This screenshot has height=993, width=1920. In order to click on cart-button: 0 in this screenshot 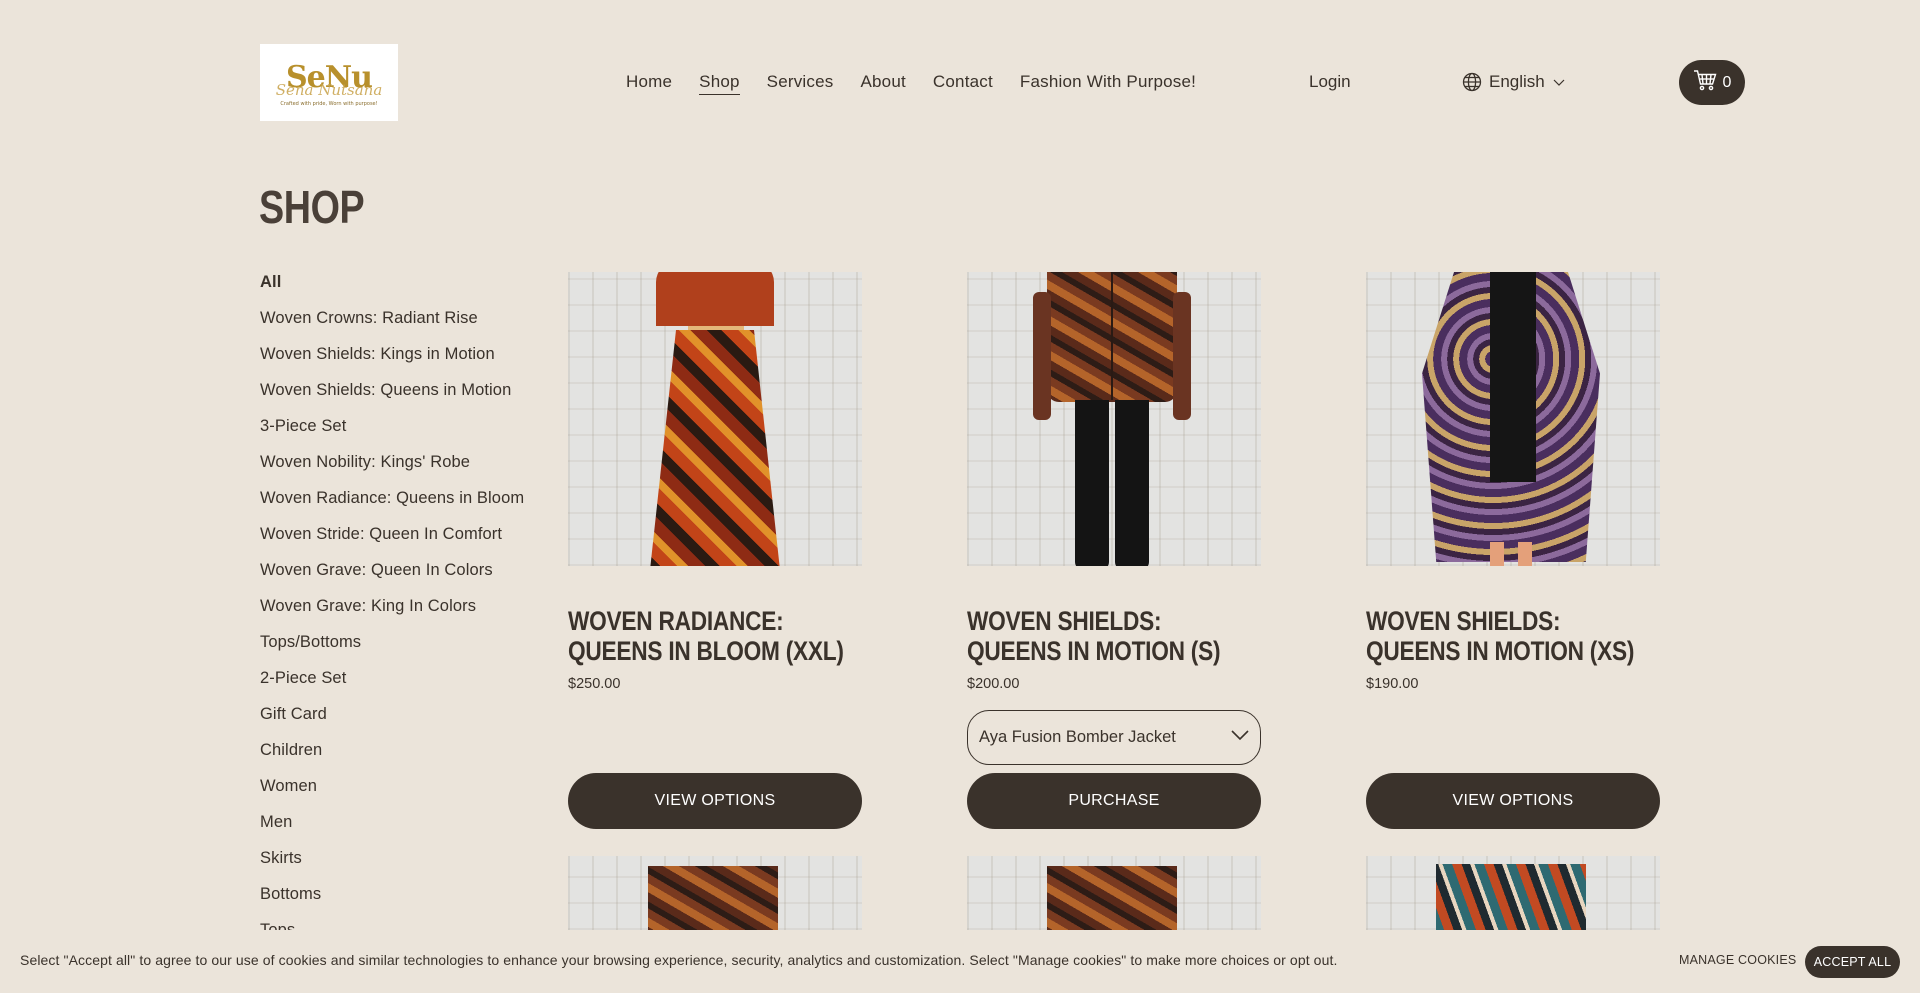, I will do `click(1712, 82)`.